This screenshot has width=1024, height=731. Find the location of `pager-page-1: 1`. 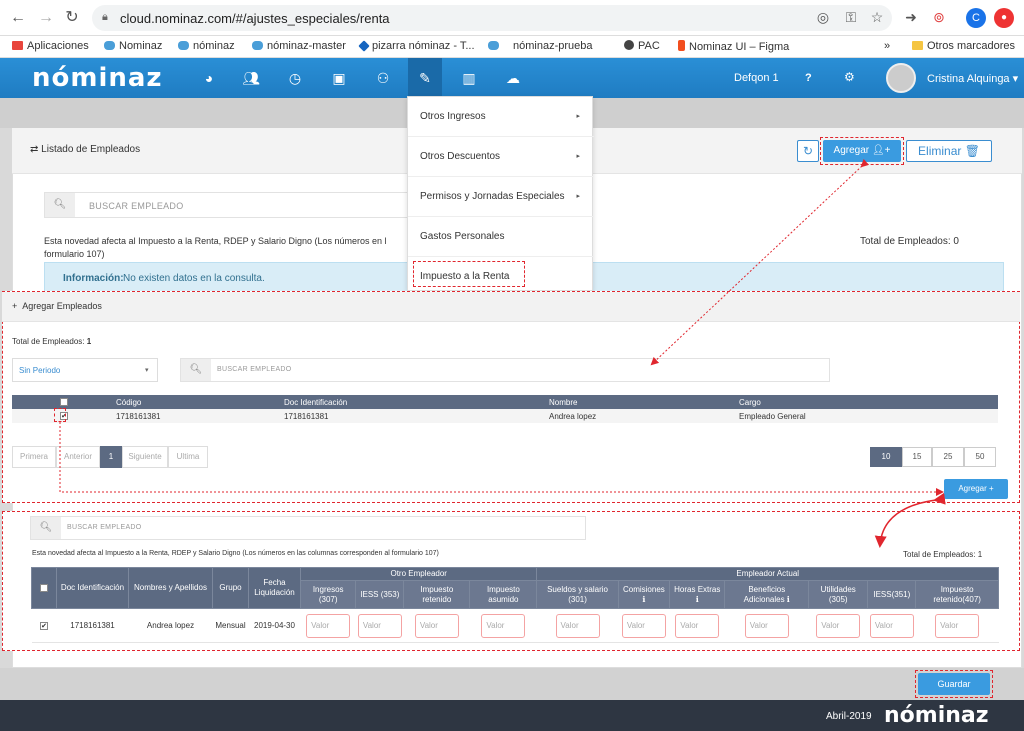

pager-page-1: 1 is located at coordinates (111, 457).